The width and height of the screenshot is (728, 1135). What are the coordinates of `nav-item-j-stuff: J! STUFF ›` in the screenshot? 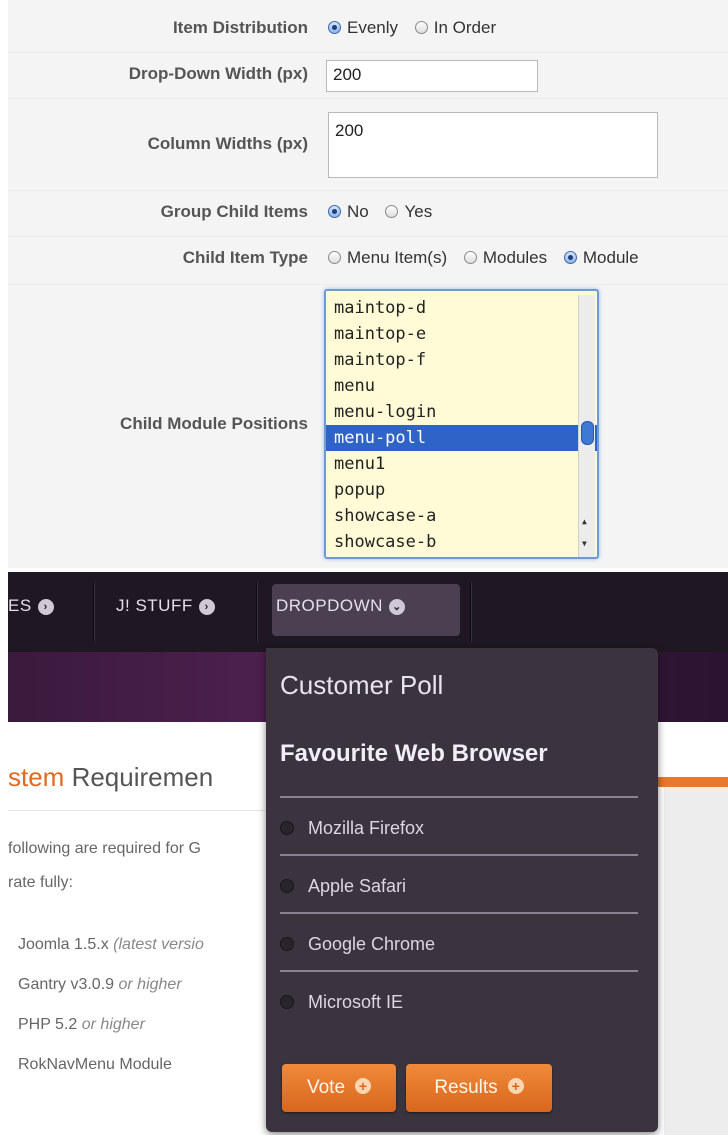 It's located at (165, 606).